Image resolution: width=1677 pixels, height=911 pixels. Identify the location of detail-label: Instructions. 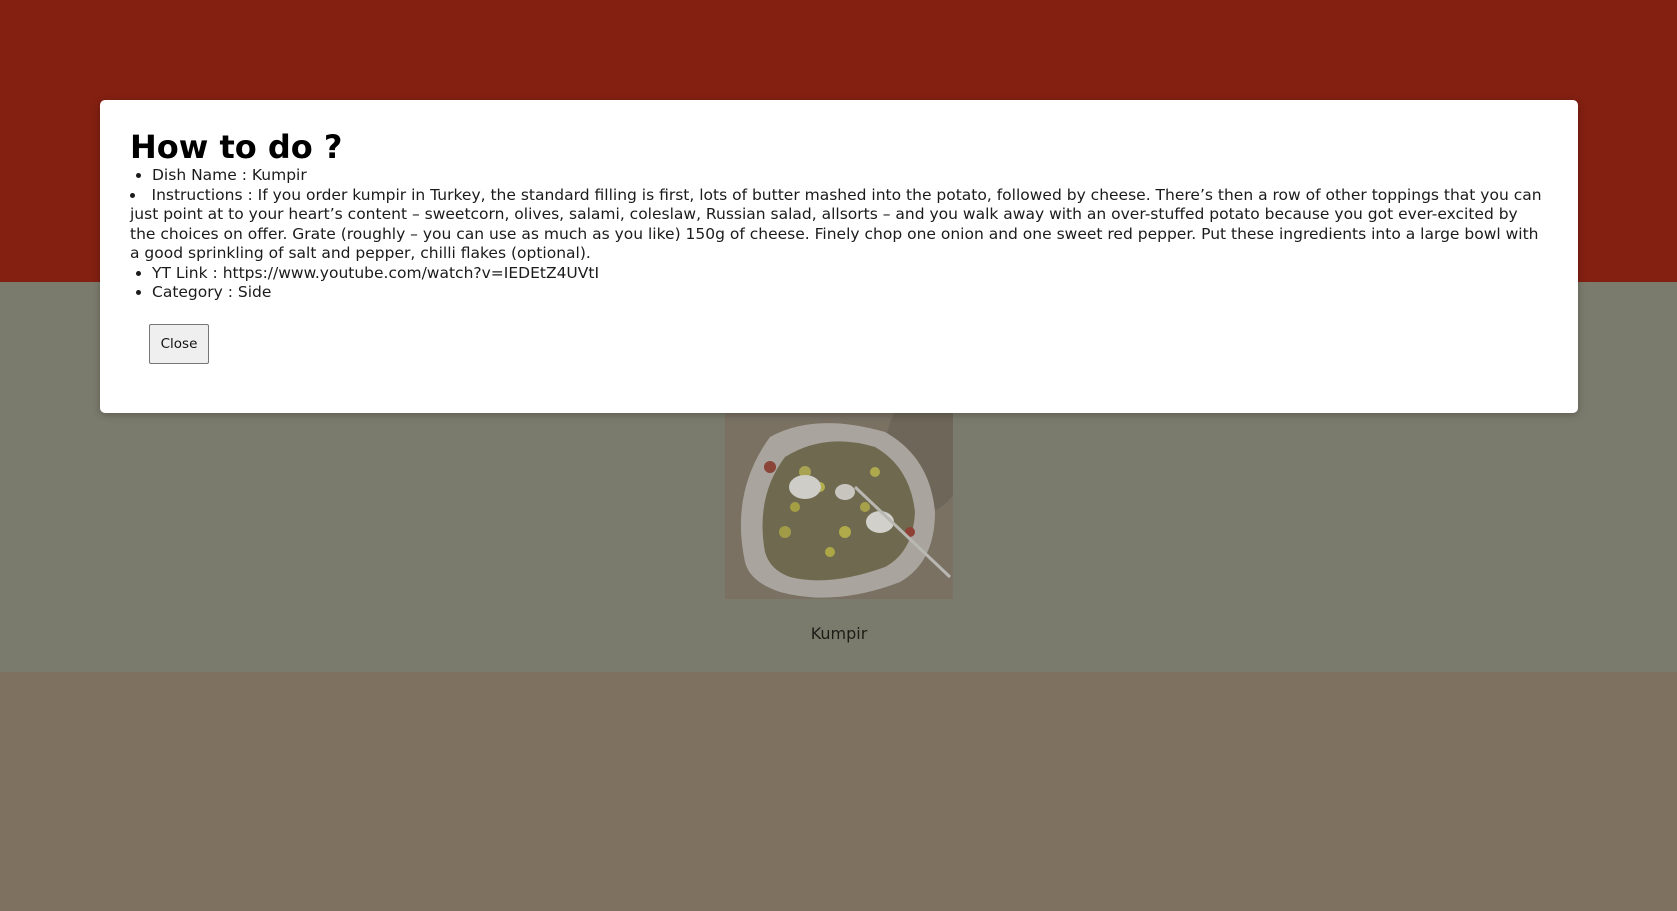
(197, 194).